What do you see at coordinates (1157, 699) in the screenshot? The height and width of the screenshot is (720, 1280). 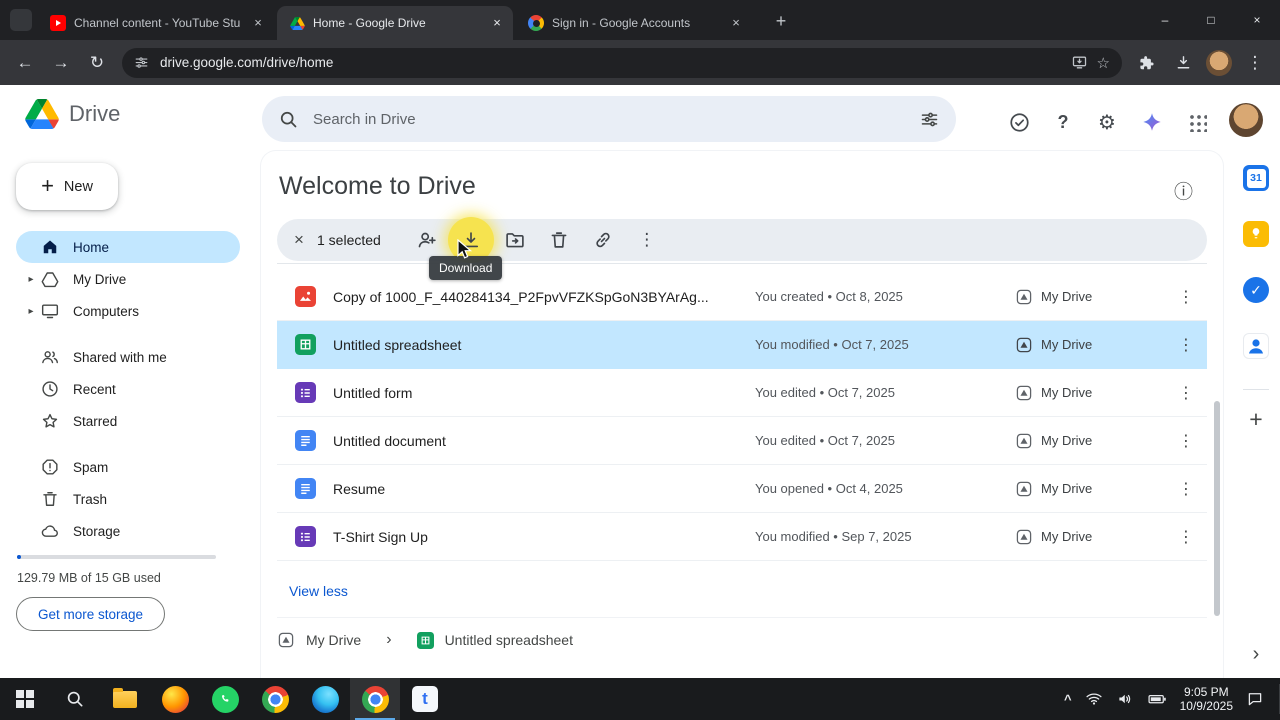 I see `battery-icon` at bounding box center [1157, 699].